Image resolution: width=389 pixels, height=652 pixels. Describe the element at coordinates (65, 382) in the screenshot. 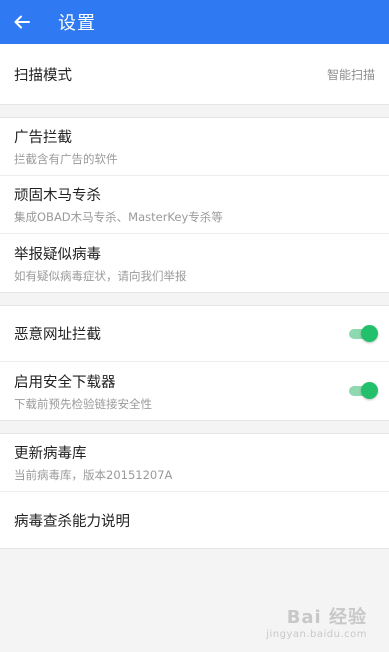

I see `safe-downloader-title: 启用安全下载器` at that location.